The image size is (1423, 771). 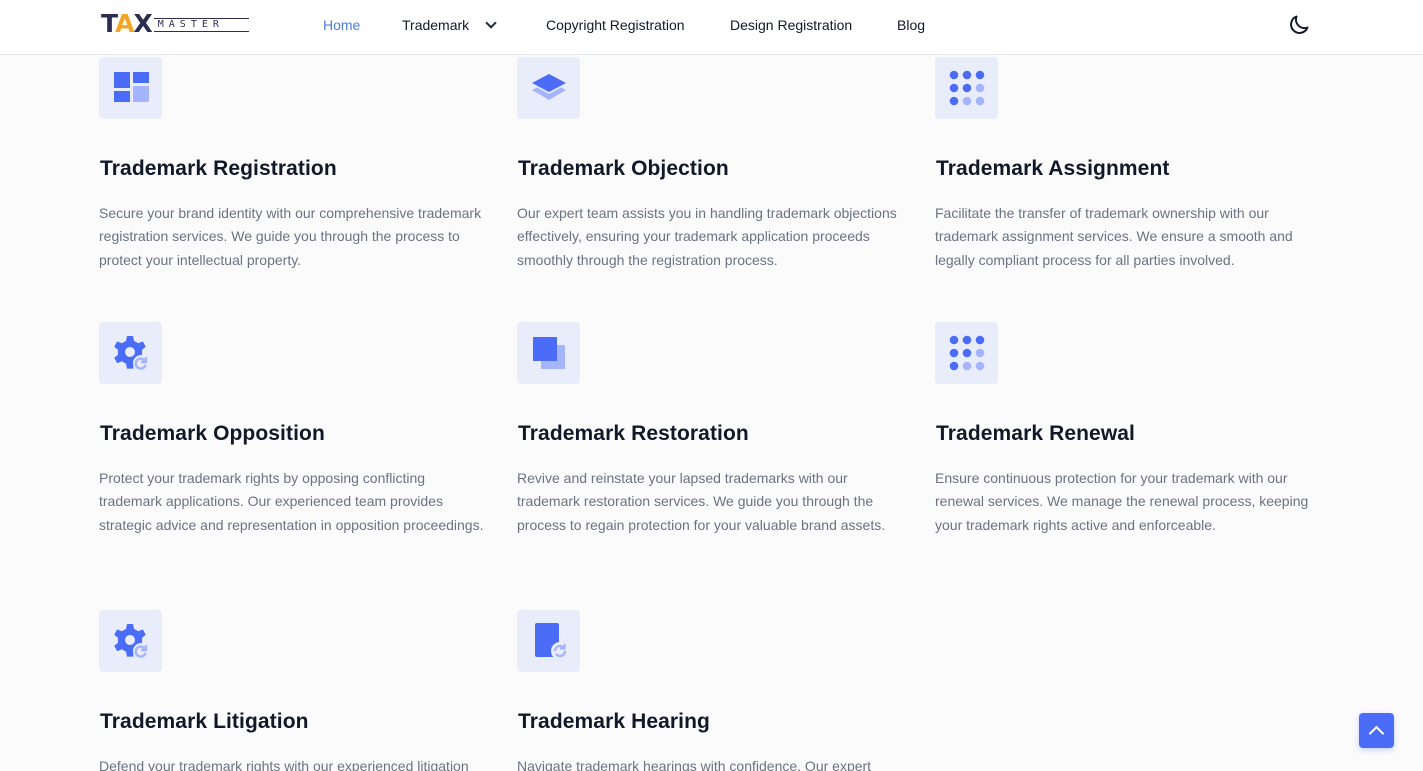 What do you see at coordinates (623, 168) in the screenshot?
I see `service-title: Trademark Objection` at bounding box center [623, 168].